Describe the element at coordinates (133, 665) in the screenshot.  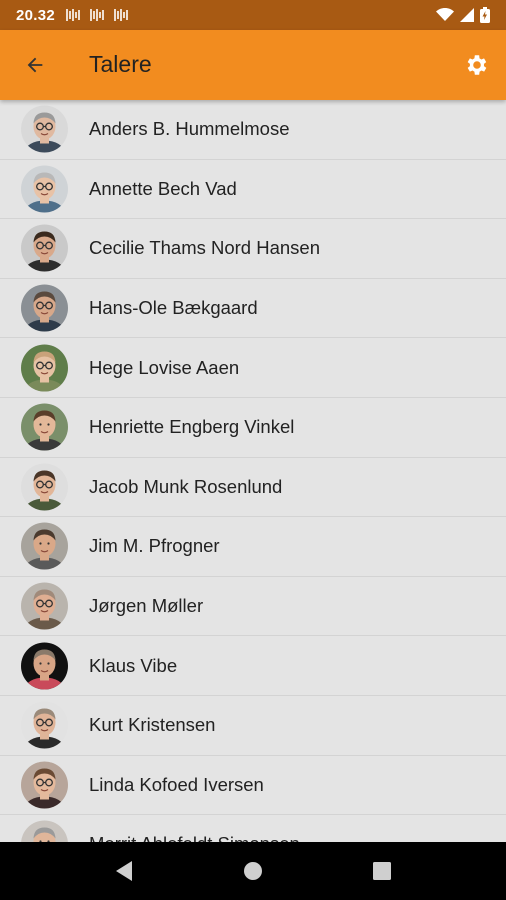
I see `speaker-name: Klaus Vibe` at that location.